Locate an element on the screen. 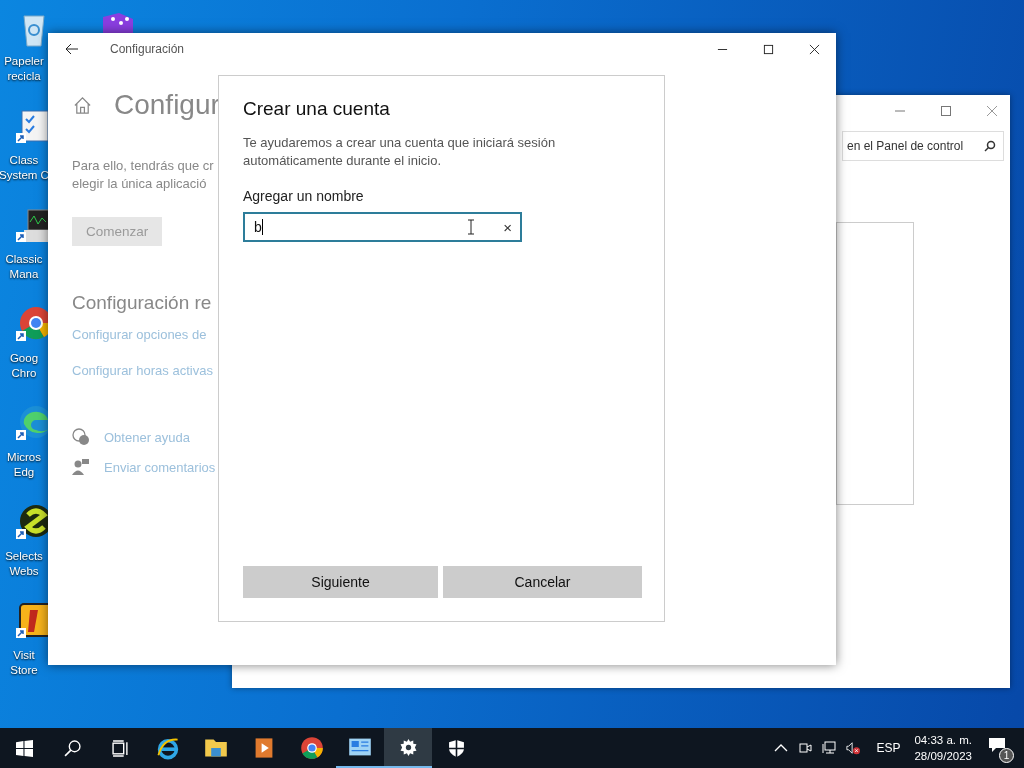 This screenshot has height=768, width=1024. icon-label: Webs is located at coordinates (24, 571).